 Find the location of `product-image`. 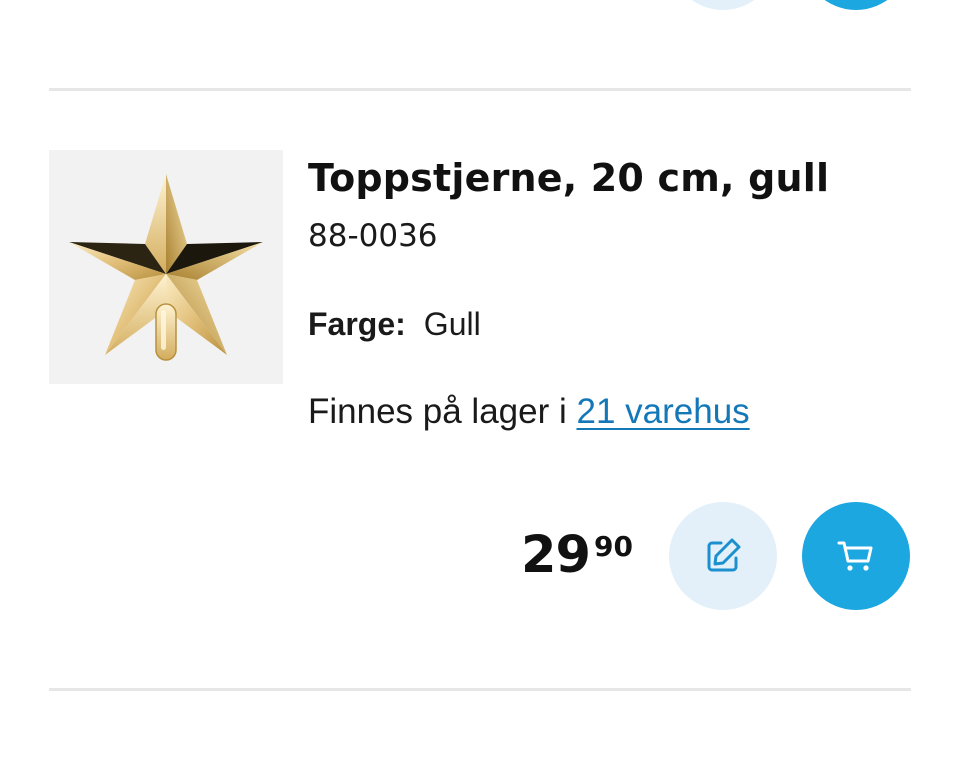

product-image is located at coordinates (166, 267).